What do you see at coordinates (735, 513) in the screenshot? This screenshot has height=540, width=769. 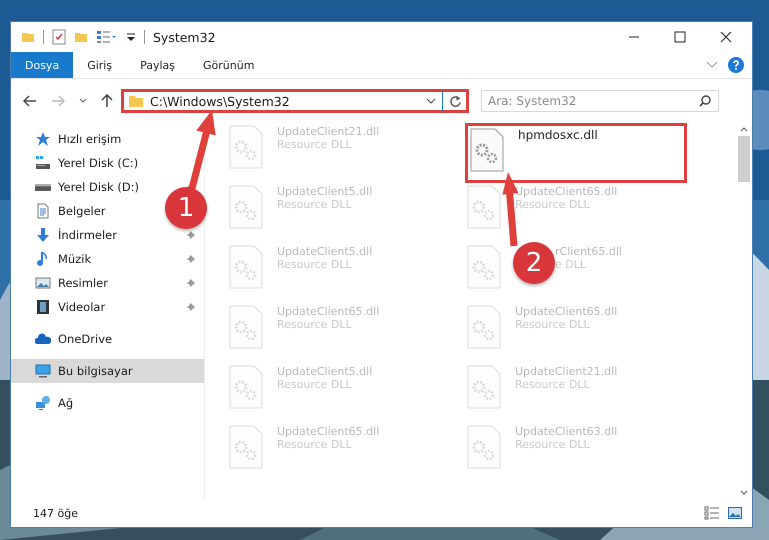 I see `large-icons-view-icon` at bounding box center [735, 513].